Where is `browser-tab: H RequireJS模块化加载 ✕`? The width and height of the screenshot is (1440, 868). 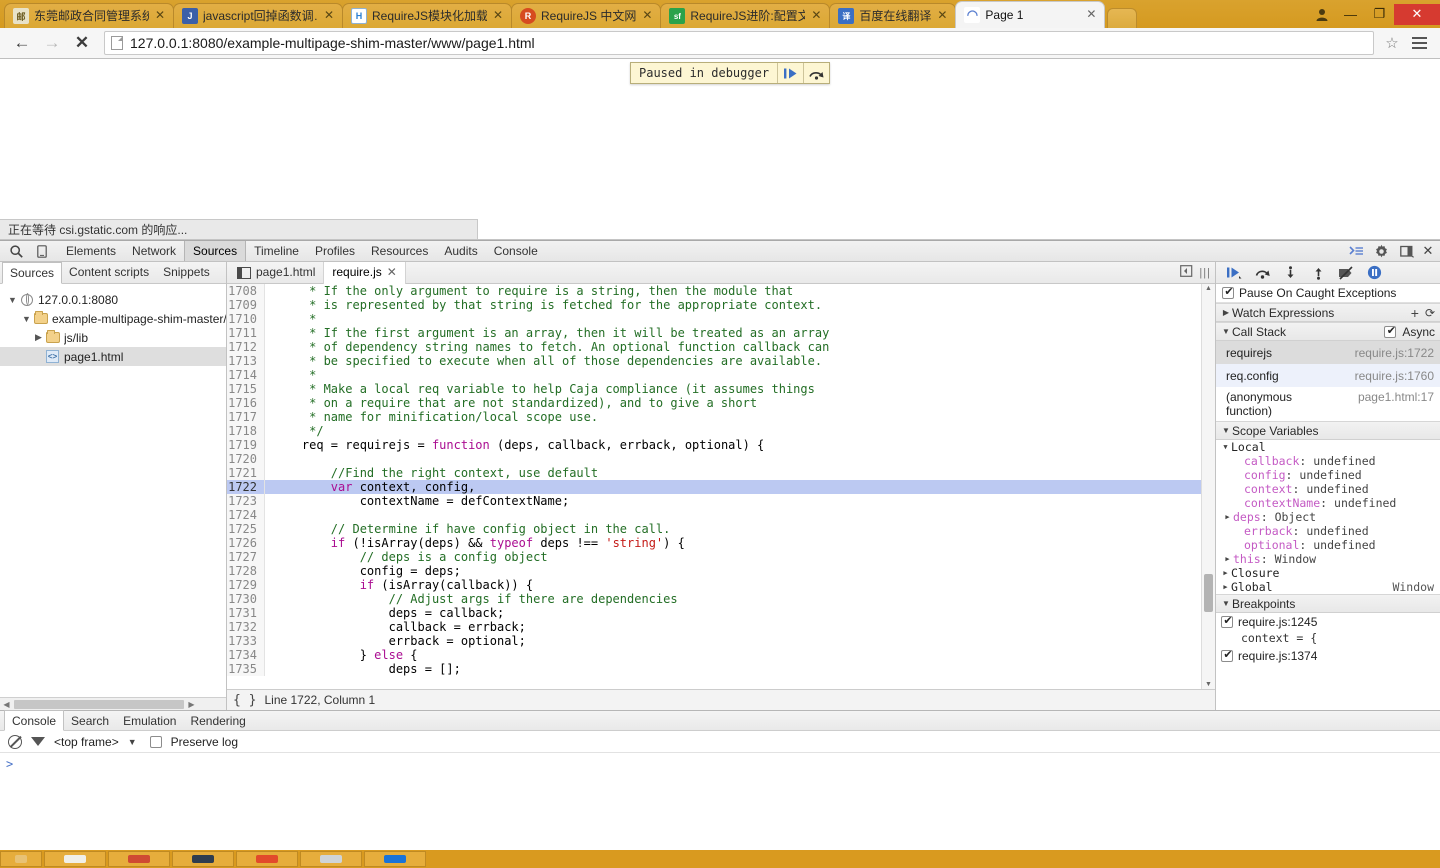 browser-tab: H RequireJS模块化加载 ✕ is located at coordinates (427, 15).